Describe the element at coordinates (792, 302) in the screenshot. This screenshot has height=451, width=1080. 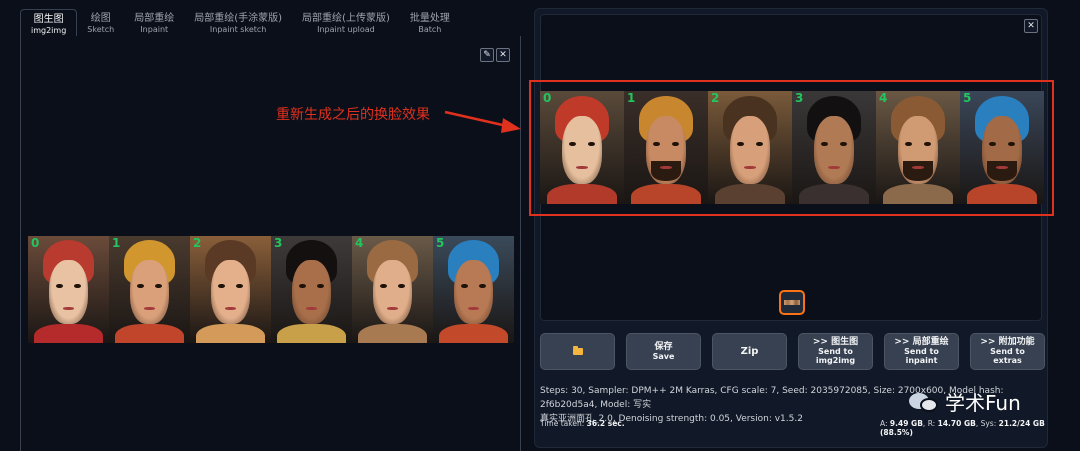
I see `gallery-thumbnail` at that location.